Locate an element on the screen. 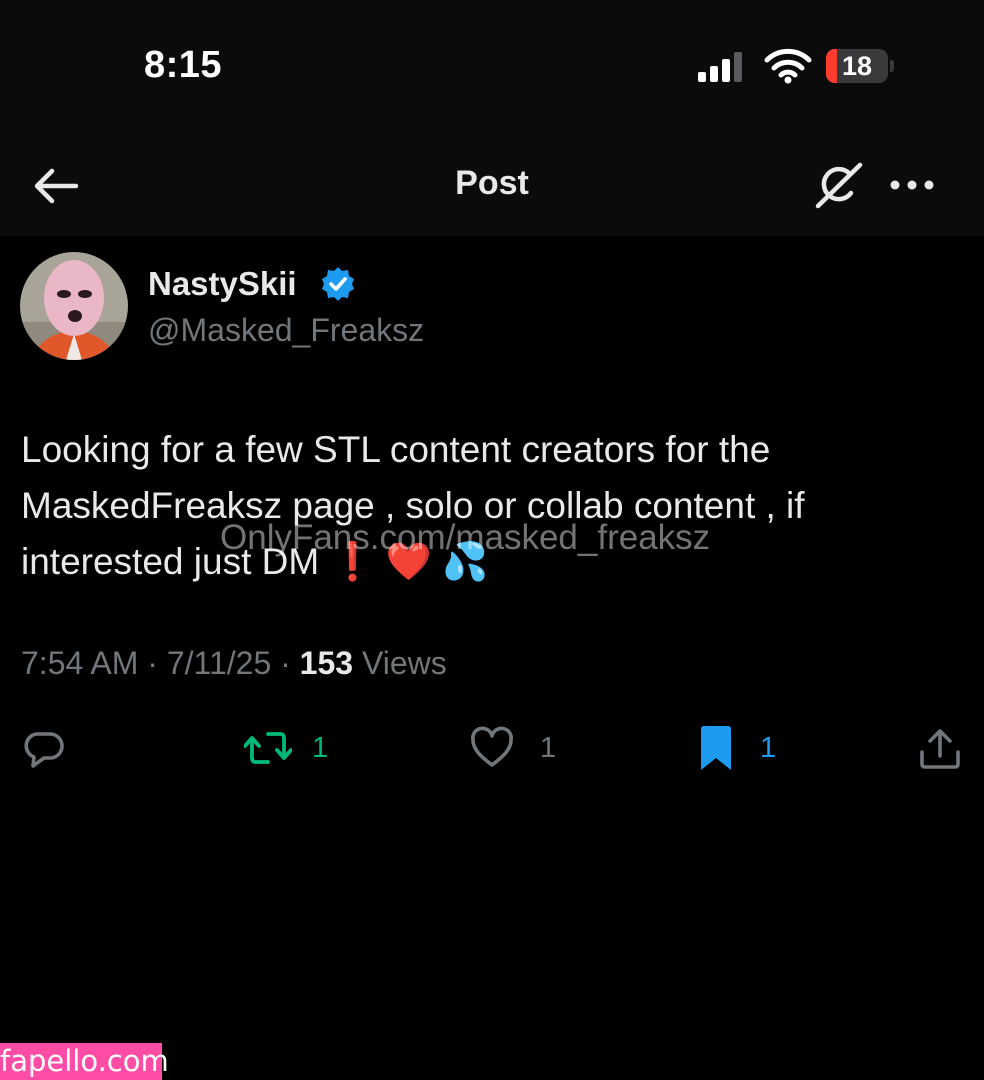 The image size is (984, 1080). reply-button is located at coordinates (44, 748).